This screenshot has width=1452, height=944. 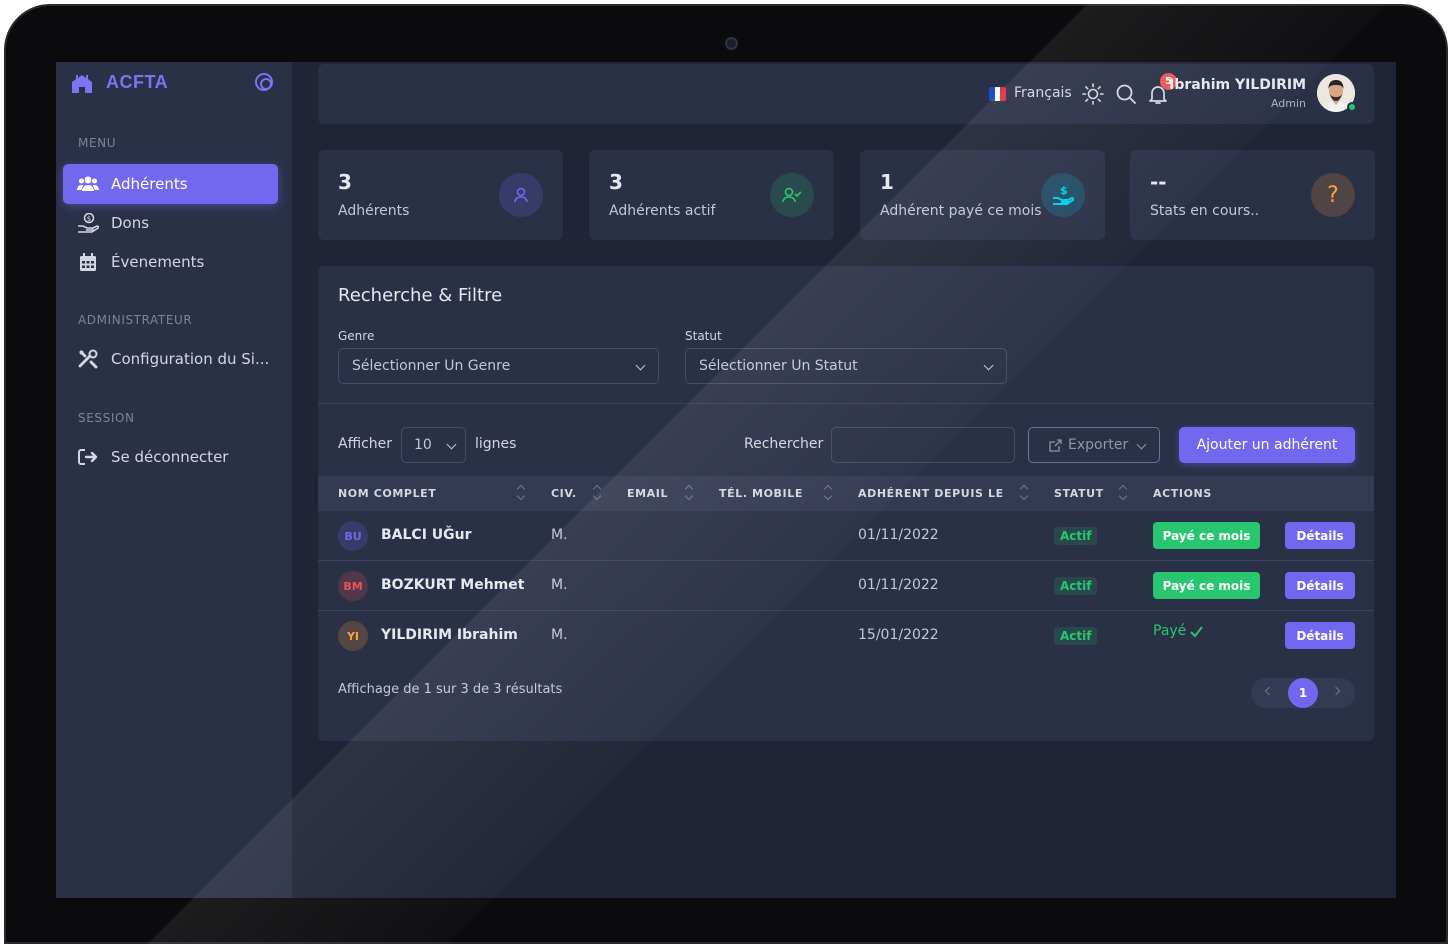 I want to click on rows-label: lignes, so click(x=496, y=444).